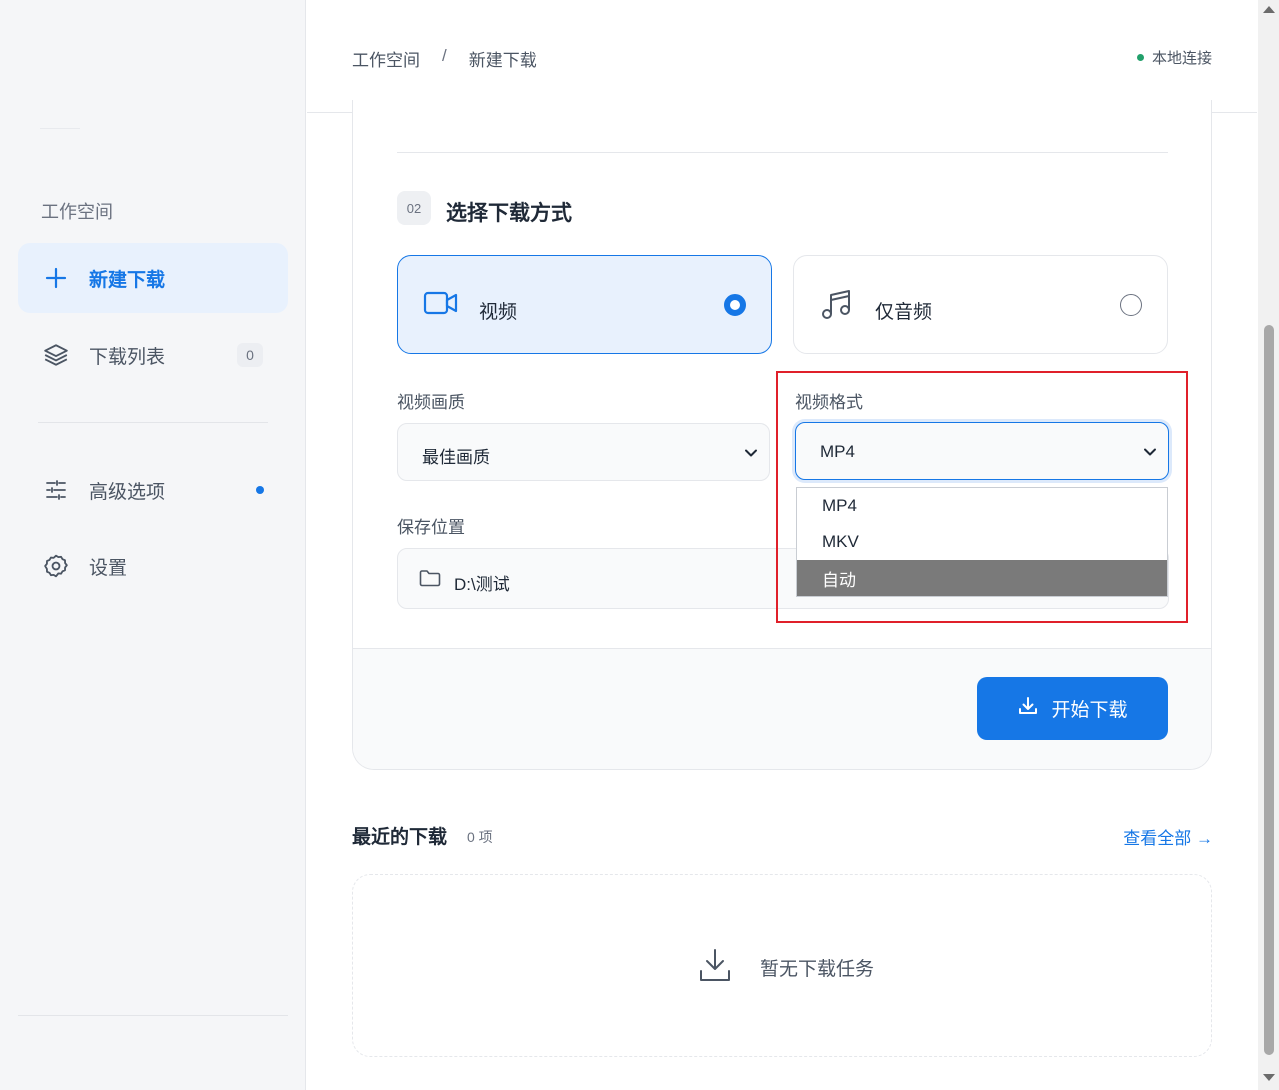  I want to click on recent-downloads-title: 最近的下载, so click(400, 837).